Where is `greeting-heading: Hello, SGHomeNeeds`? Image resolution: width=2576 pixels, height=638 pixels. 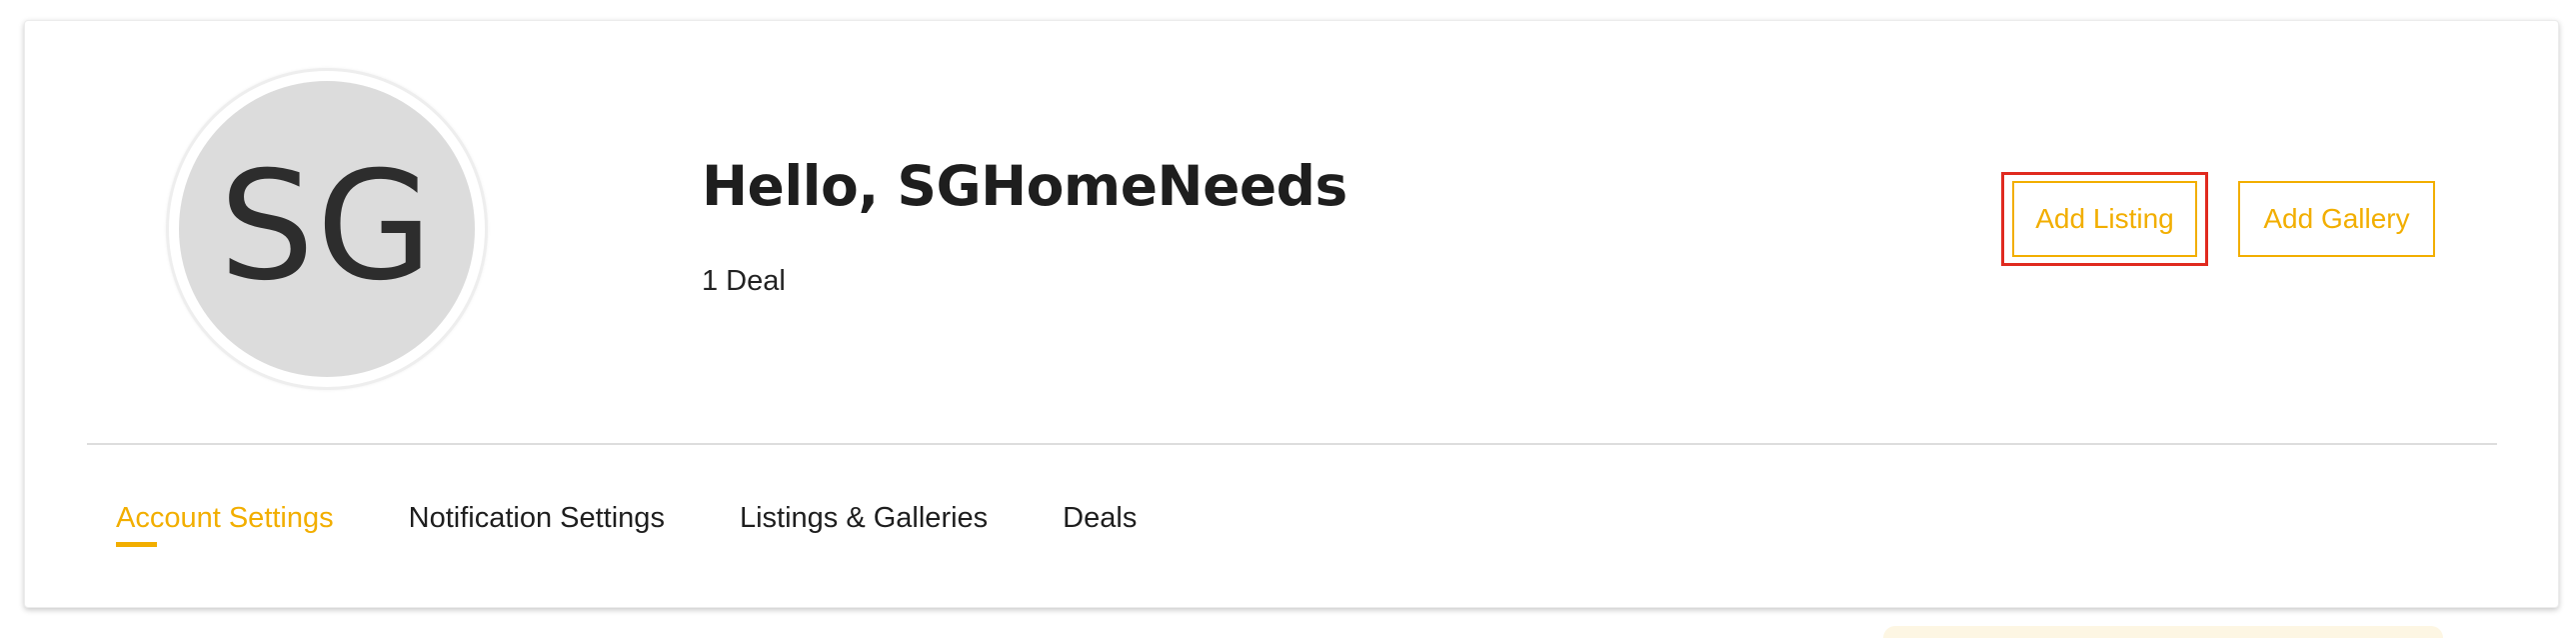 greeting-heading: Hello, SGHomeNeeds is located at coordinates (1024, 186).